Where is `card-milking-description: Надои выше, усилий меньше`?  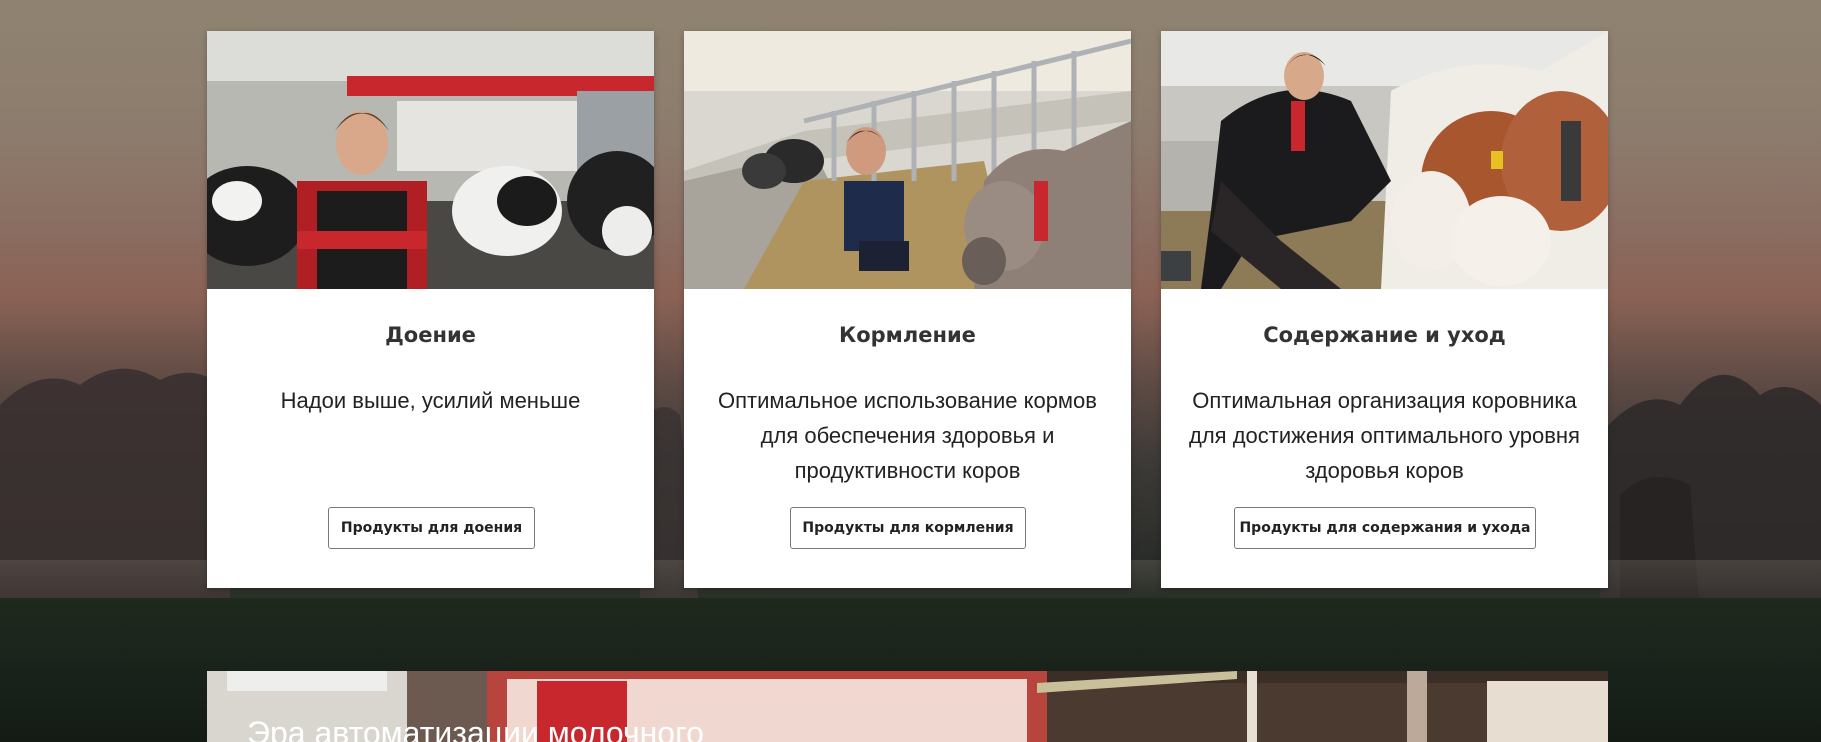
card-milking-description: Надои выше, усилий меньше is located at coordinates (430, 400).